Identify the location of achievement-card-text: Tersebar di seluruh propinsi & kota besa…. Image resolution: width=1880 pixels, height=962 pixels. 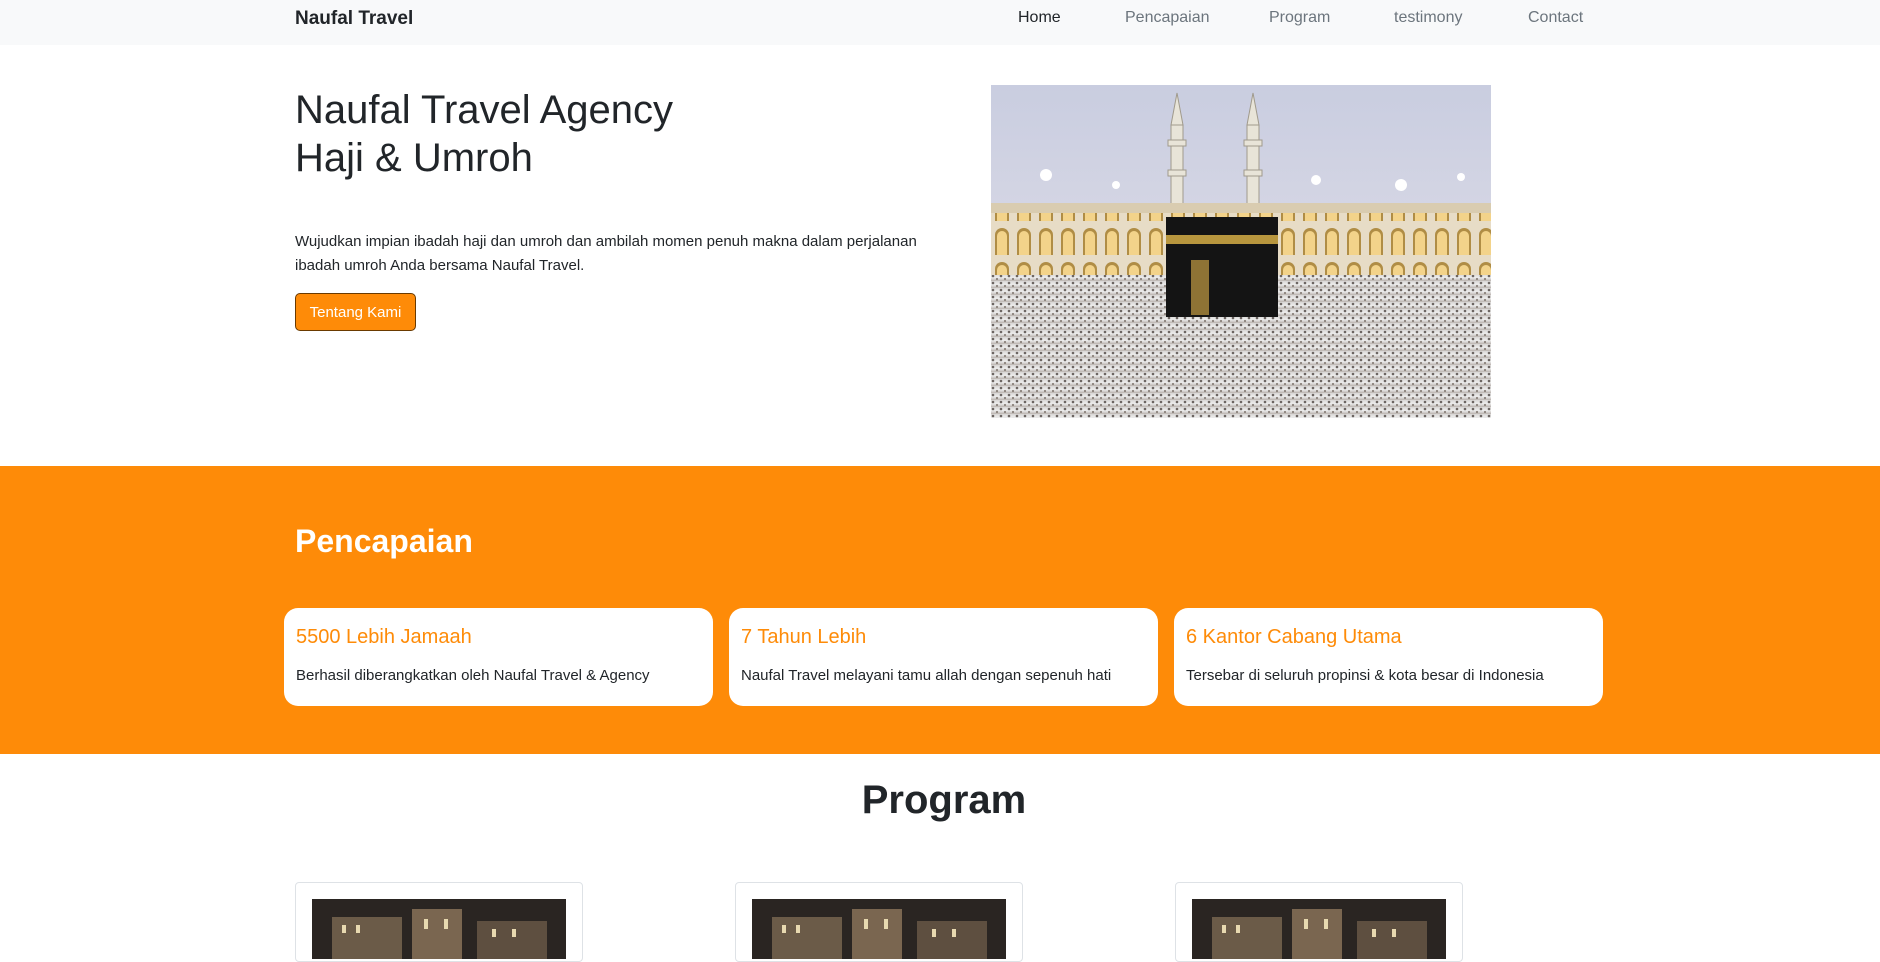
(1365, 675).